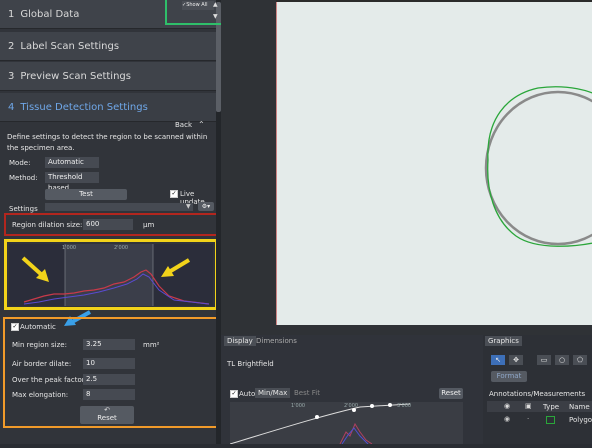  What do you see at coordinates (516, 360) in the screenshot?
I see `pan-tool-icon: ✥` at bounding box center [516, 360].